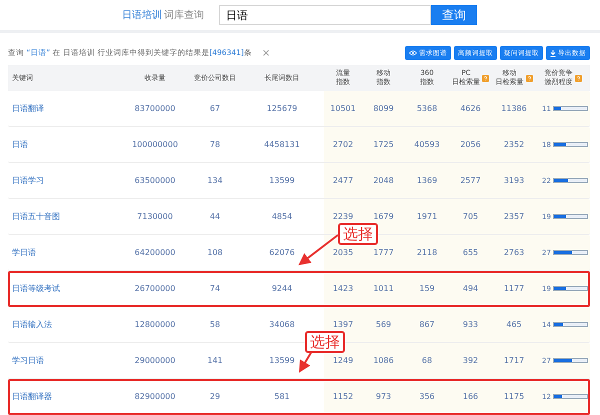 The image size is (600, 415). I want to click on table-cell: 29000000, so click(155, 360).